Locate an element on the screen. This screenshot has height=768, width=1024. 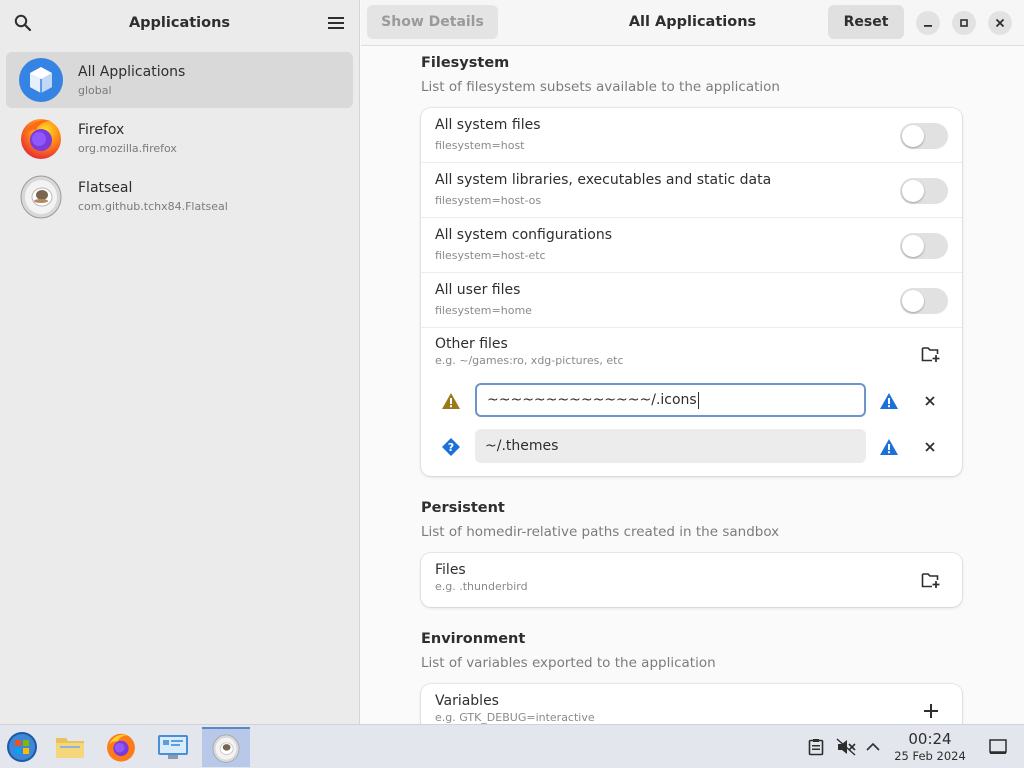
menu-button is located at coordinates (336, 23).